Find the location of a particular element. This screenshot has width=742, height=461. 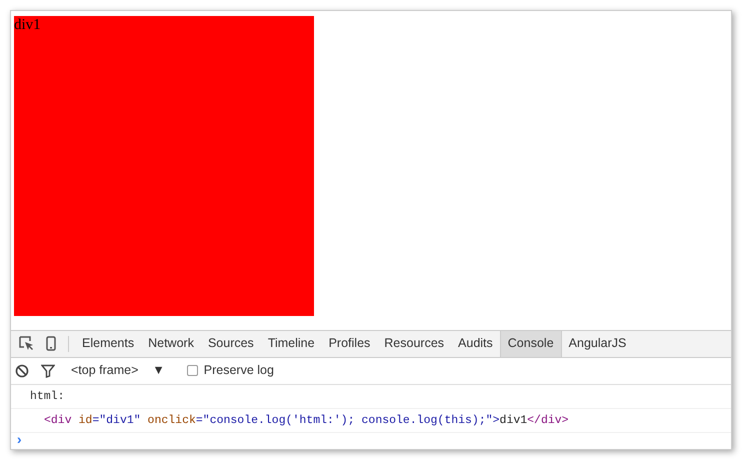

phone-icon is located at coordinates (51, 343).